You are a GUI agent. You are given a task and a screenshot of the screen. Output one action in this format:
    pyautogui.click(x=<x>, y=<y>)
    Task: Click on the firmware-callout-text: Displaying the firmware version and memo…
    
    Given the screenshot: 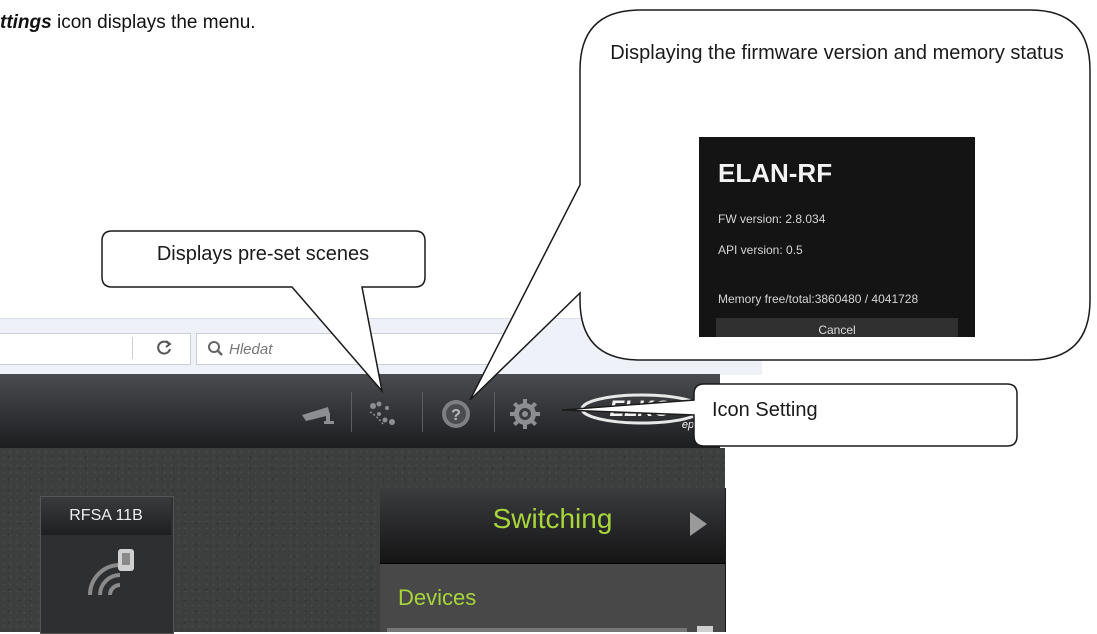 What is the action you would take?
    pyautogui.click(x=837, y=53)
    